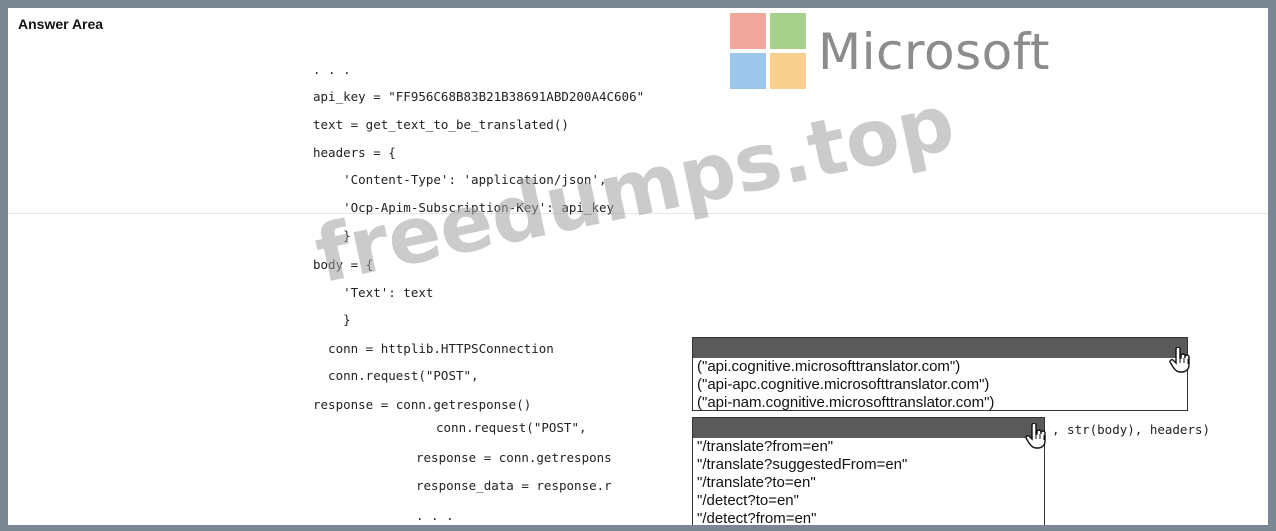 The width and height of the screenshot is (1276, 531). What do you see at coordinates (868, 447) in the screenshot?
I see `dropdown-option: "/translate?from=en"` at bounding box center [868, 447].